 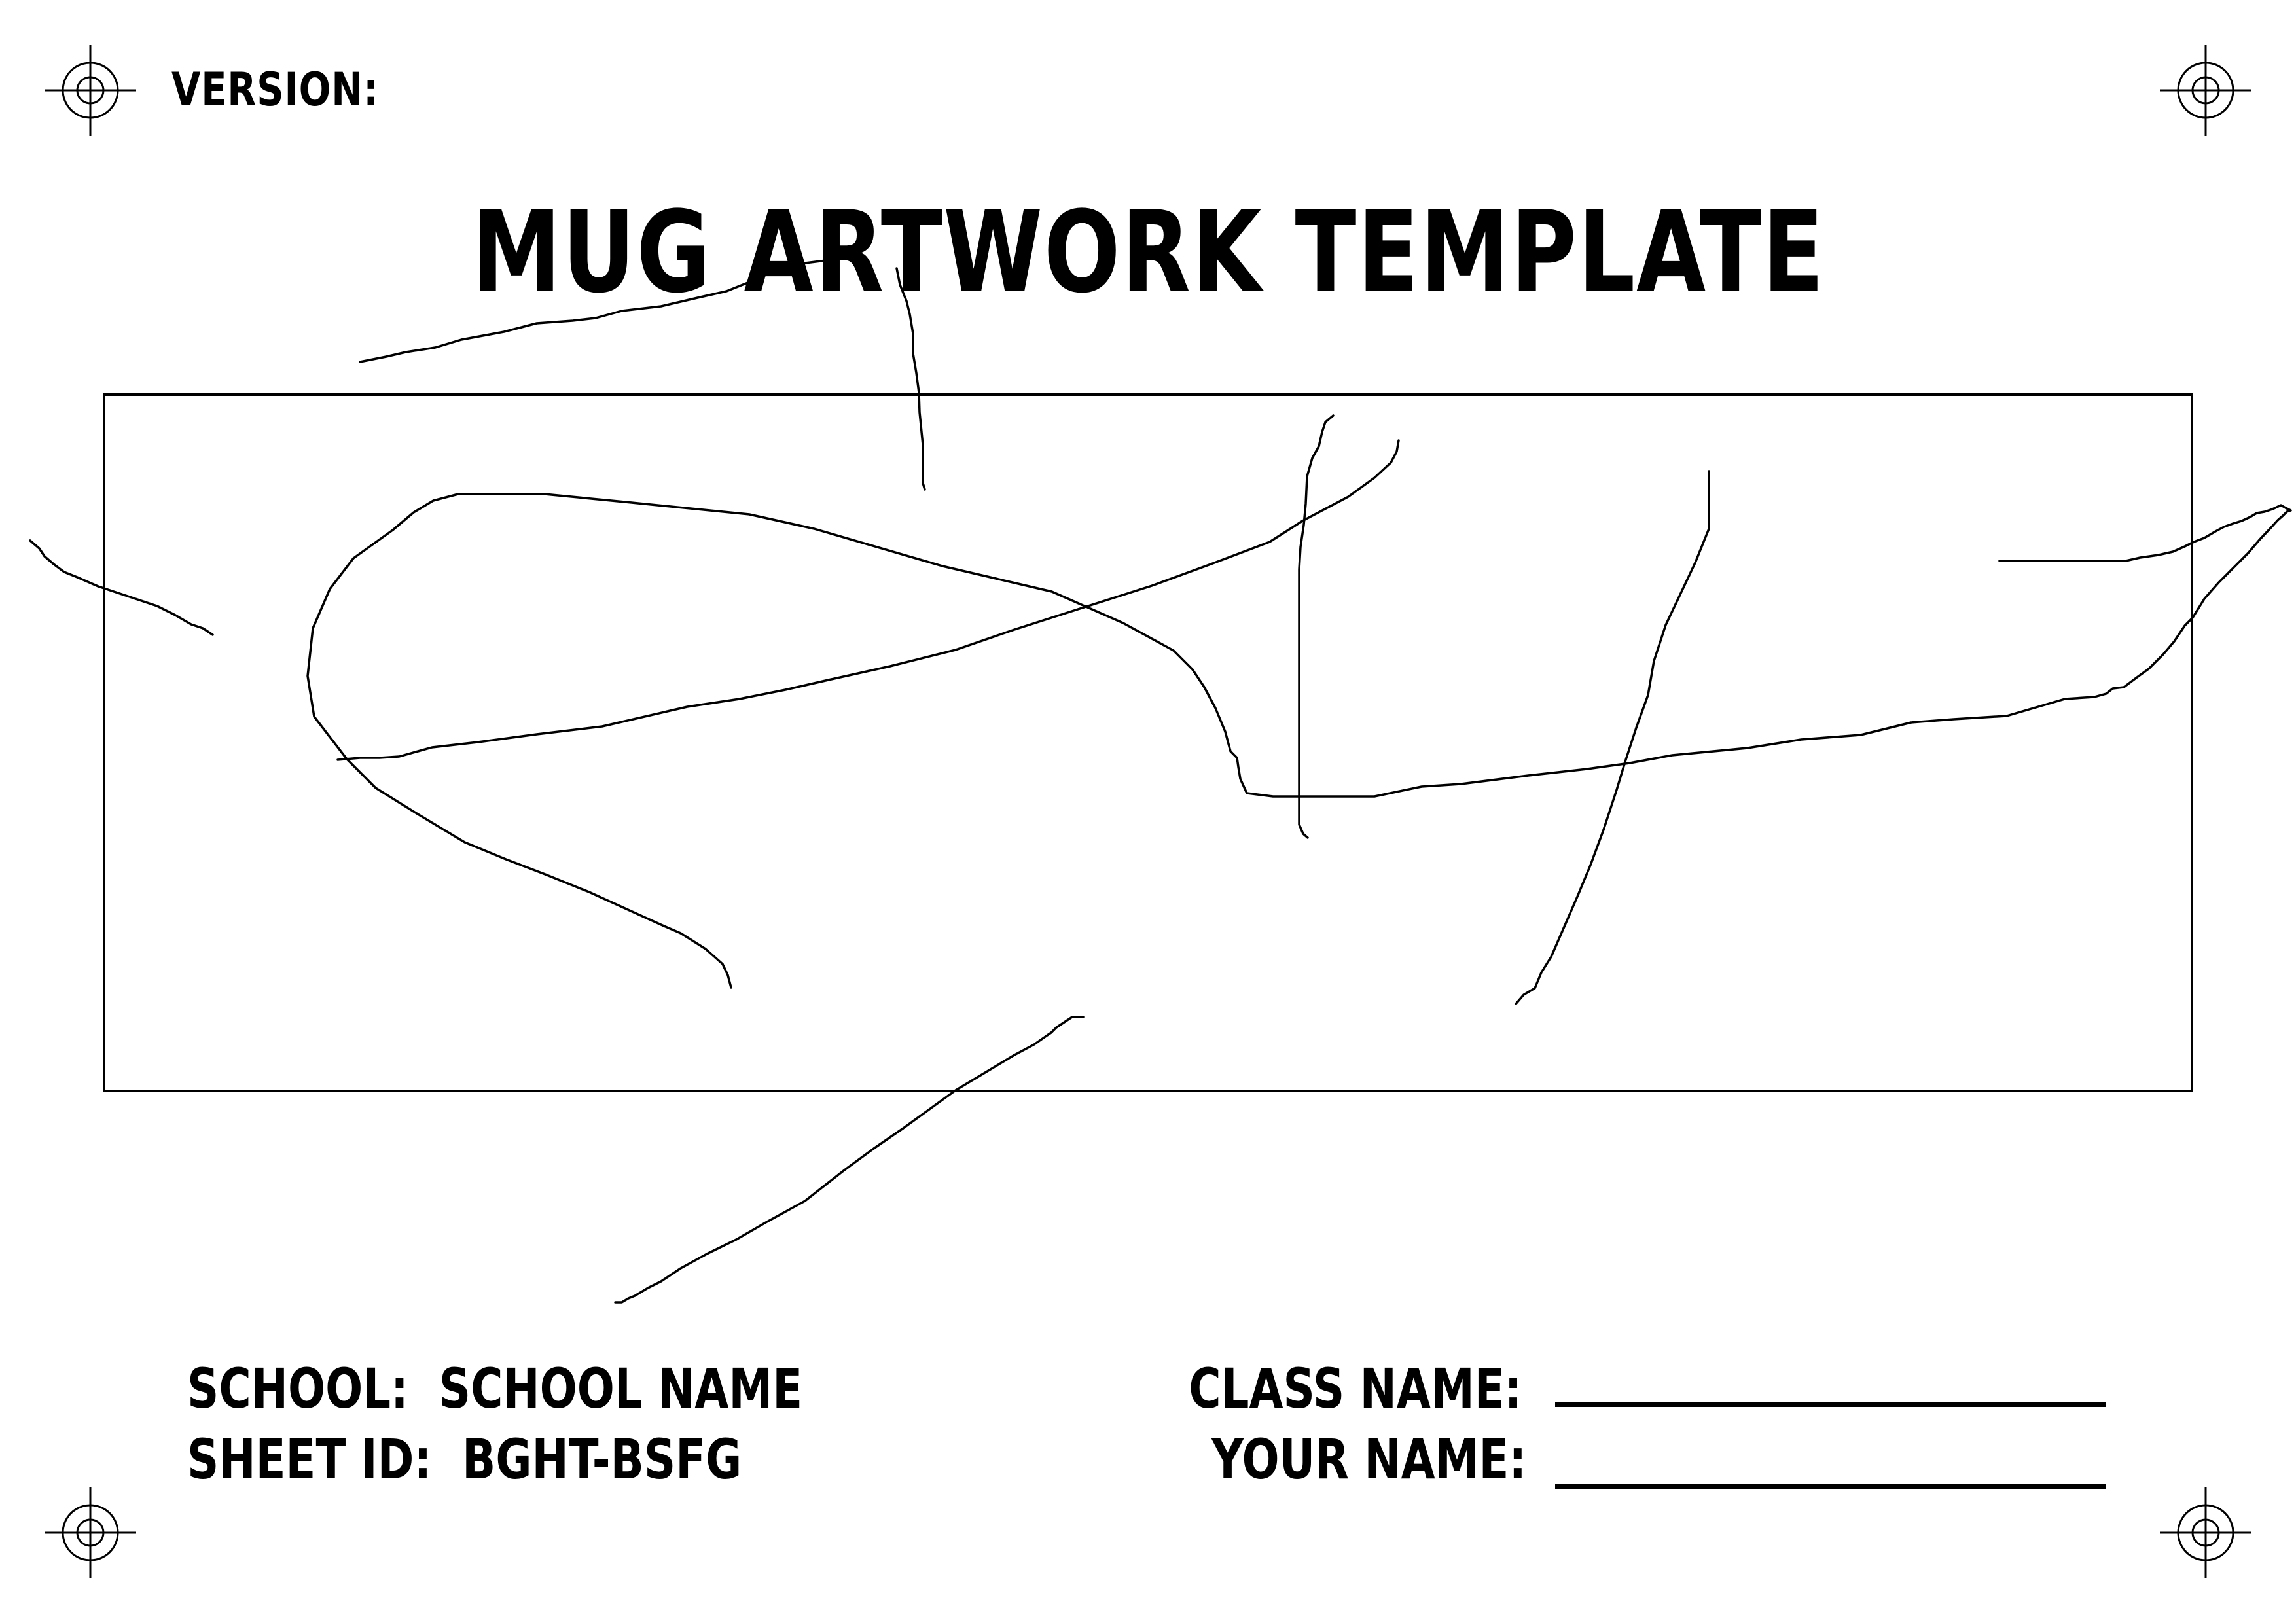 I want to click on sheet-id-label: SHEET ID:, so click(x=309, y=1459).